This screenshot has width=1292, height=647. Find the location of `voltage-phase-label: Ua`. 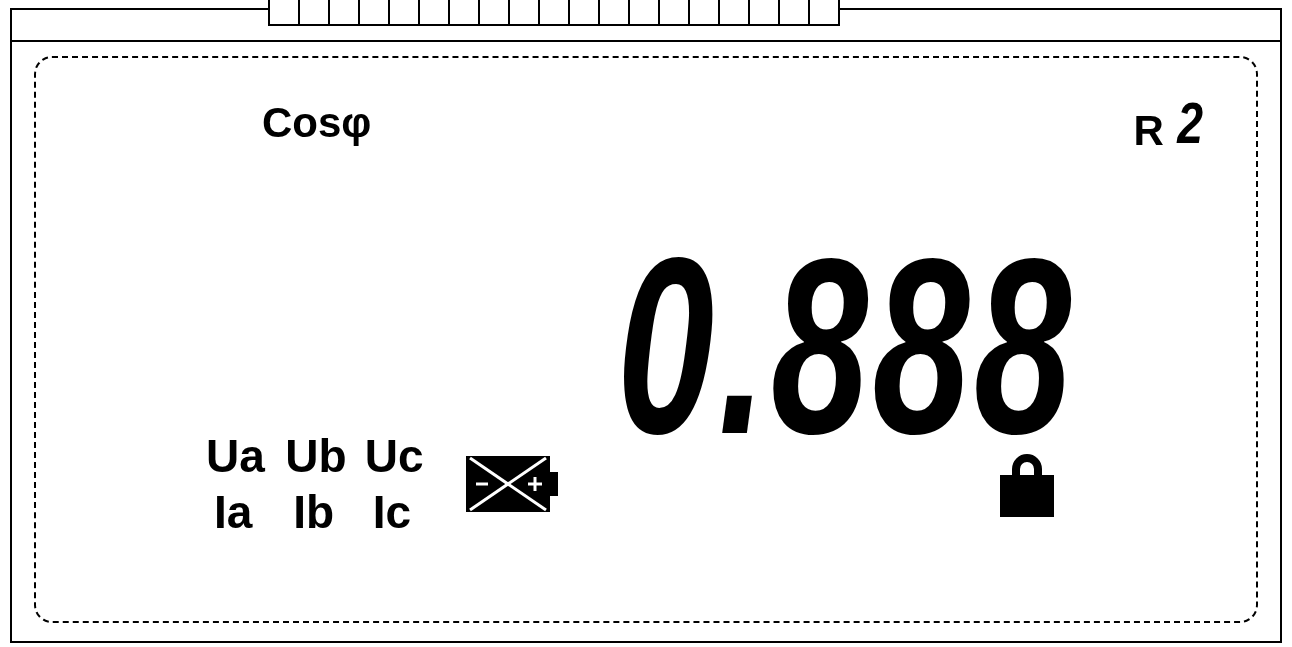

voltage-phase-label: Ua is located at coordinates (236, 456).